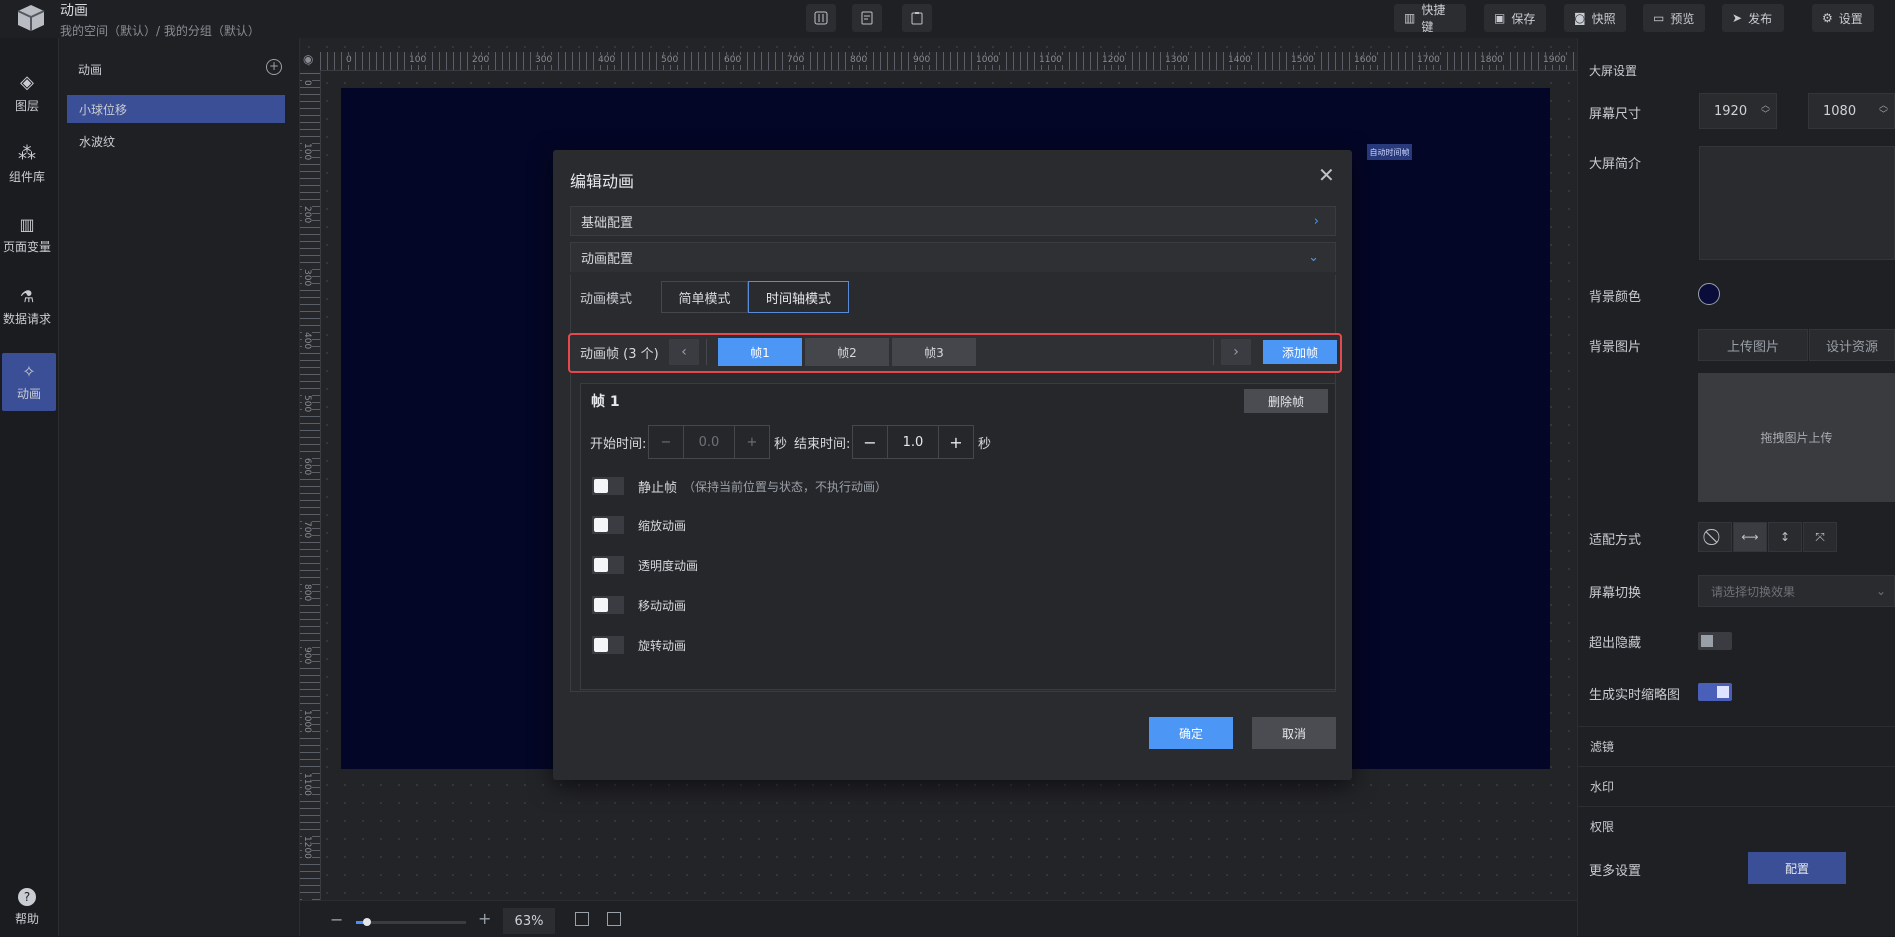  I want to click on screen-switch-select: 请选择切换效果 ⌄, so click(1796, 591).